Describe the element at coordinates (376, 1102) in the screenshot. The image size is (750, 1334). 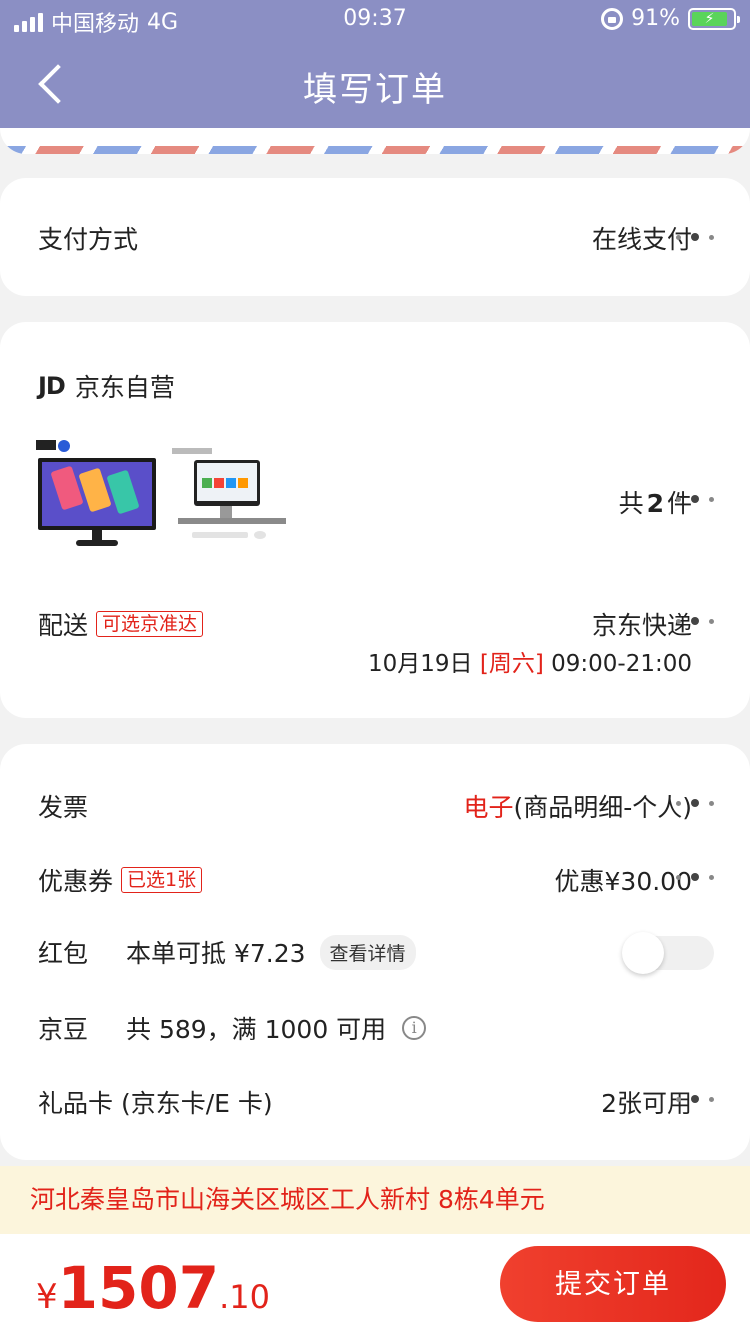
I see `giftcard-row: 礼品卡 (京东卡/E 卡) 2张可用` at that location.